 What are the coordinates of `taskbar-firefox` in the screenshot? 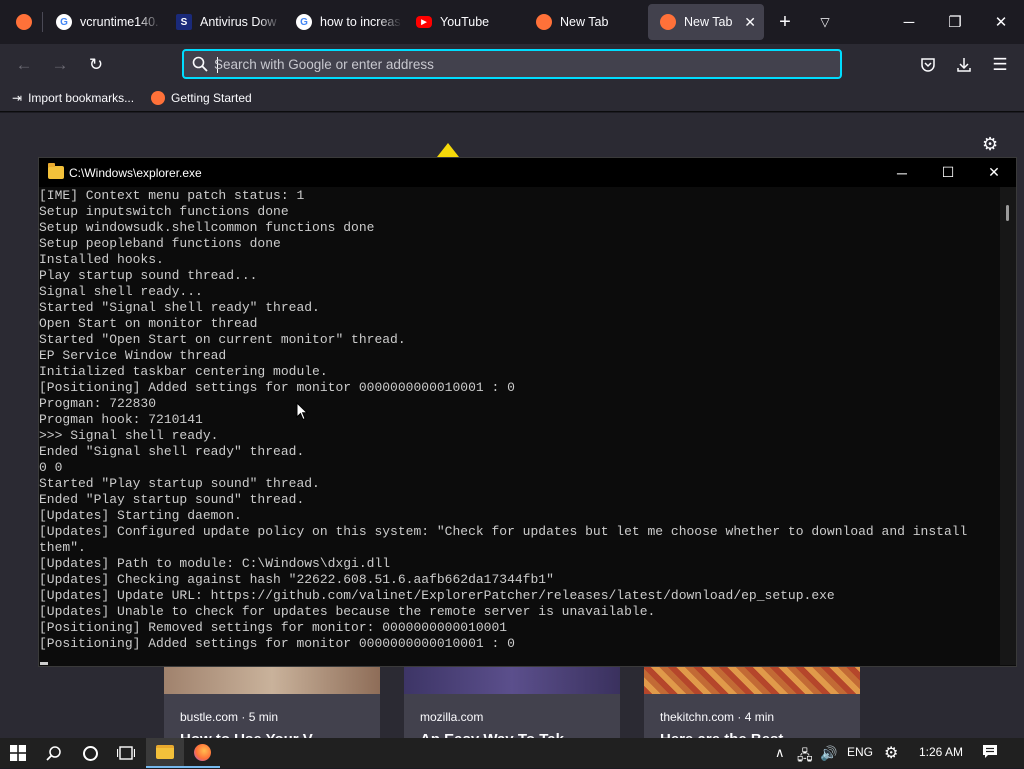 It's located at (202, 753).